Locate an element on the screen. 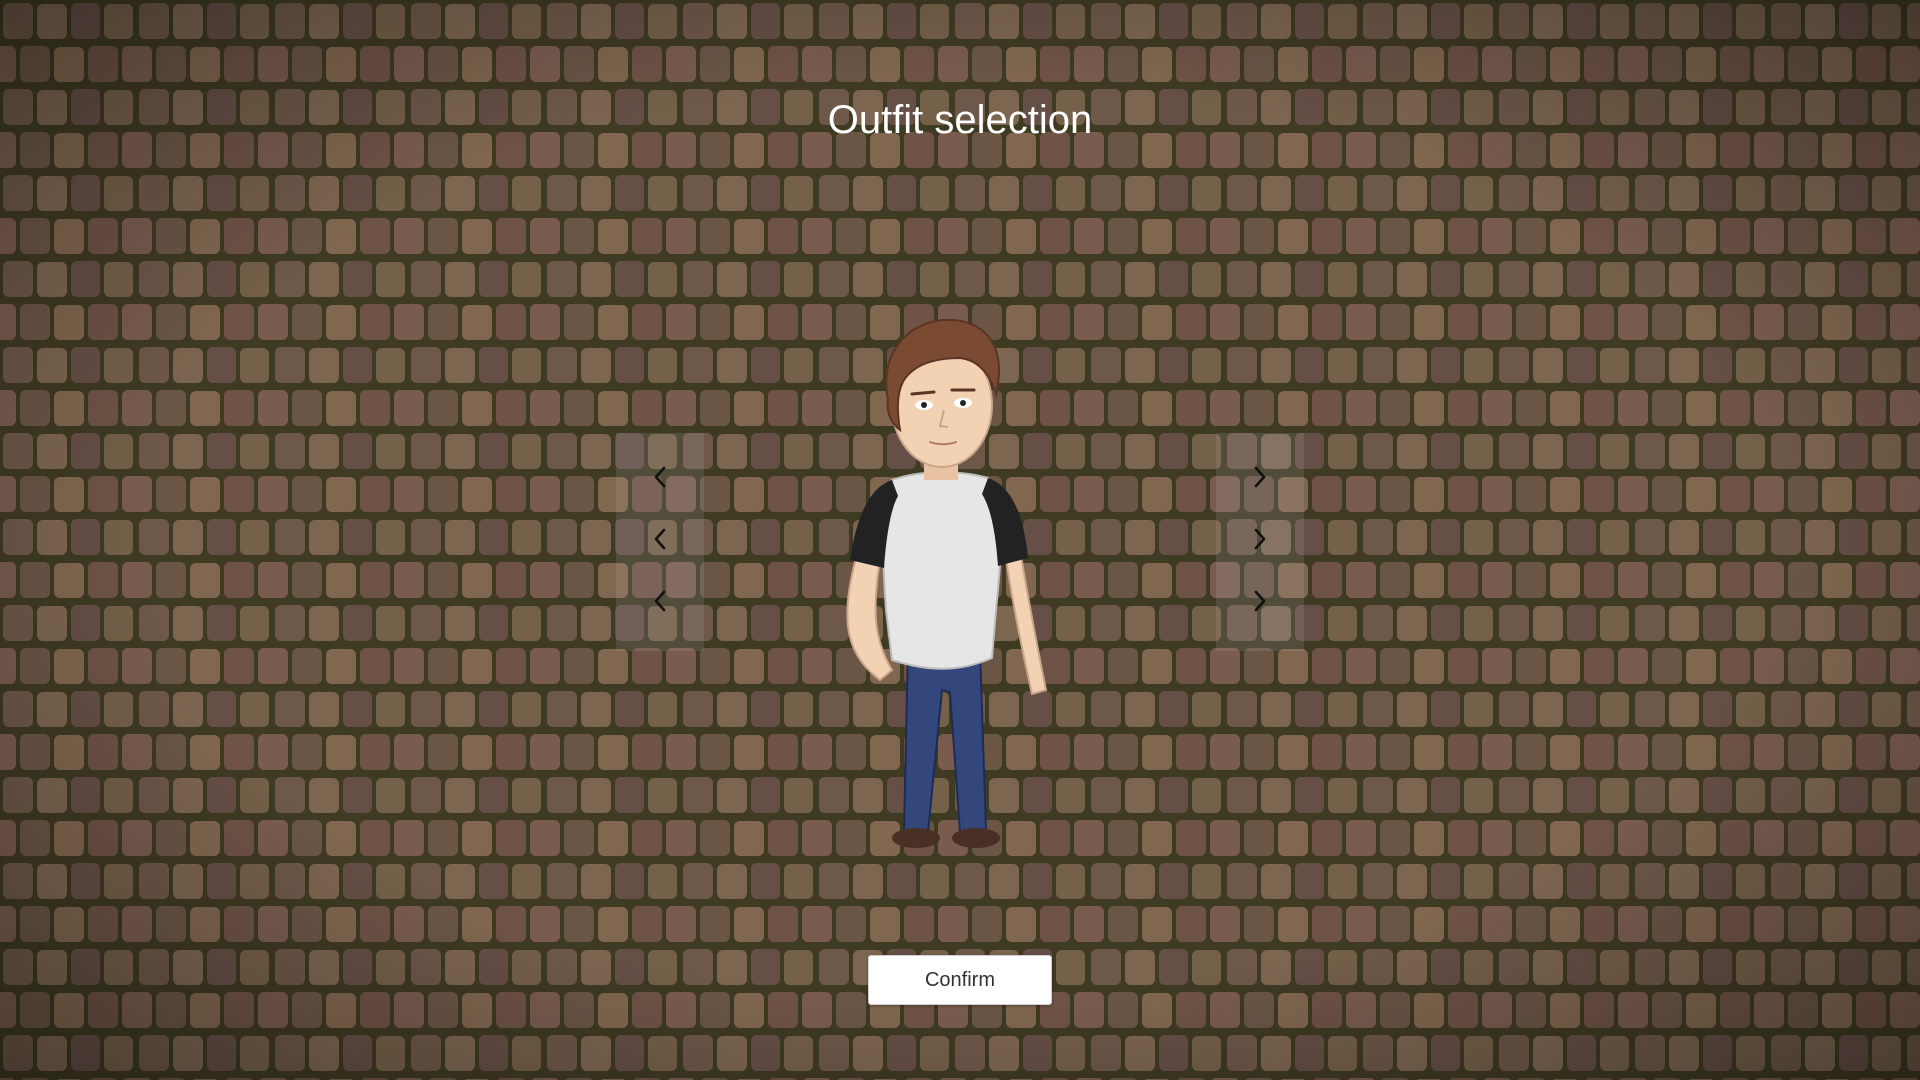 Image resolution: width=1920 pixels, height=1080 pixels. page-title: Outfit selection is located at coordinates (960, 120).